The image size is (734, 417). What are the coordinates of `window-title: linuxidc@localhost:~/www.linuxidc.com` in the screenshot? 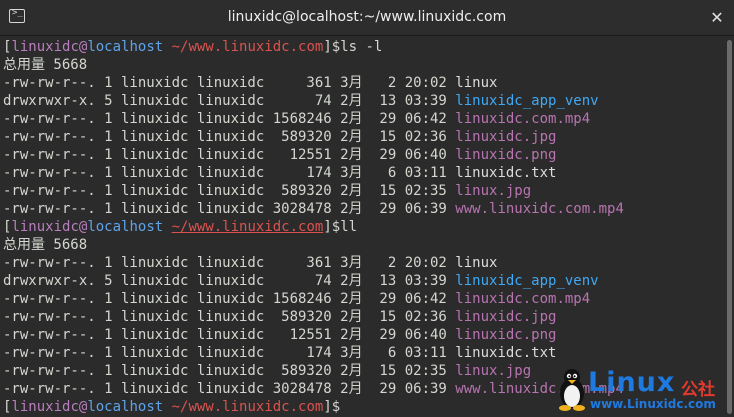 It's located at (367, 17).